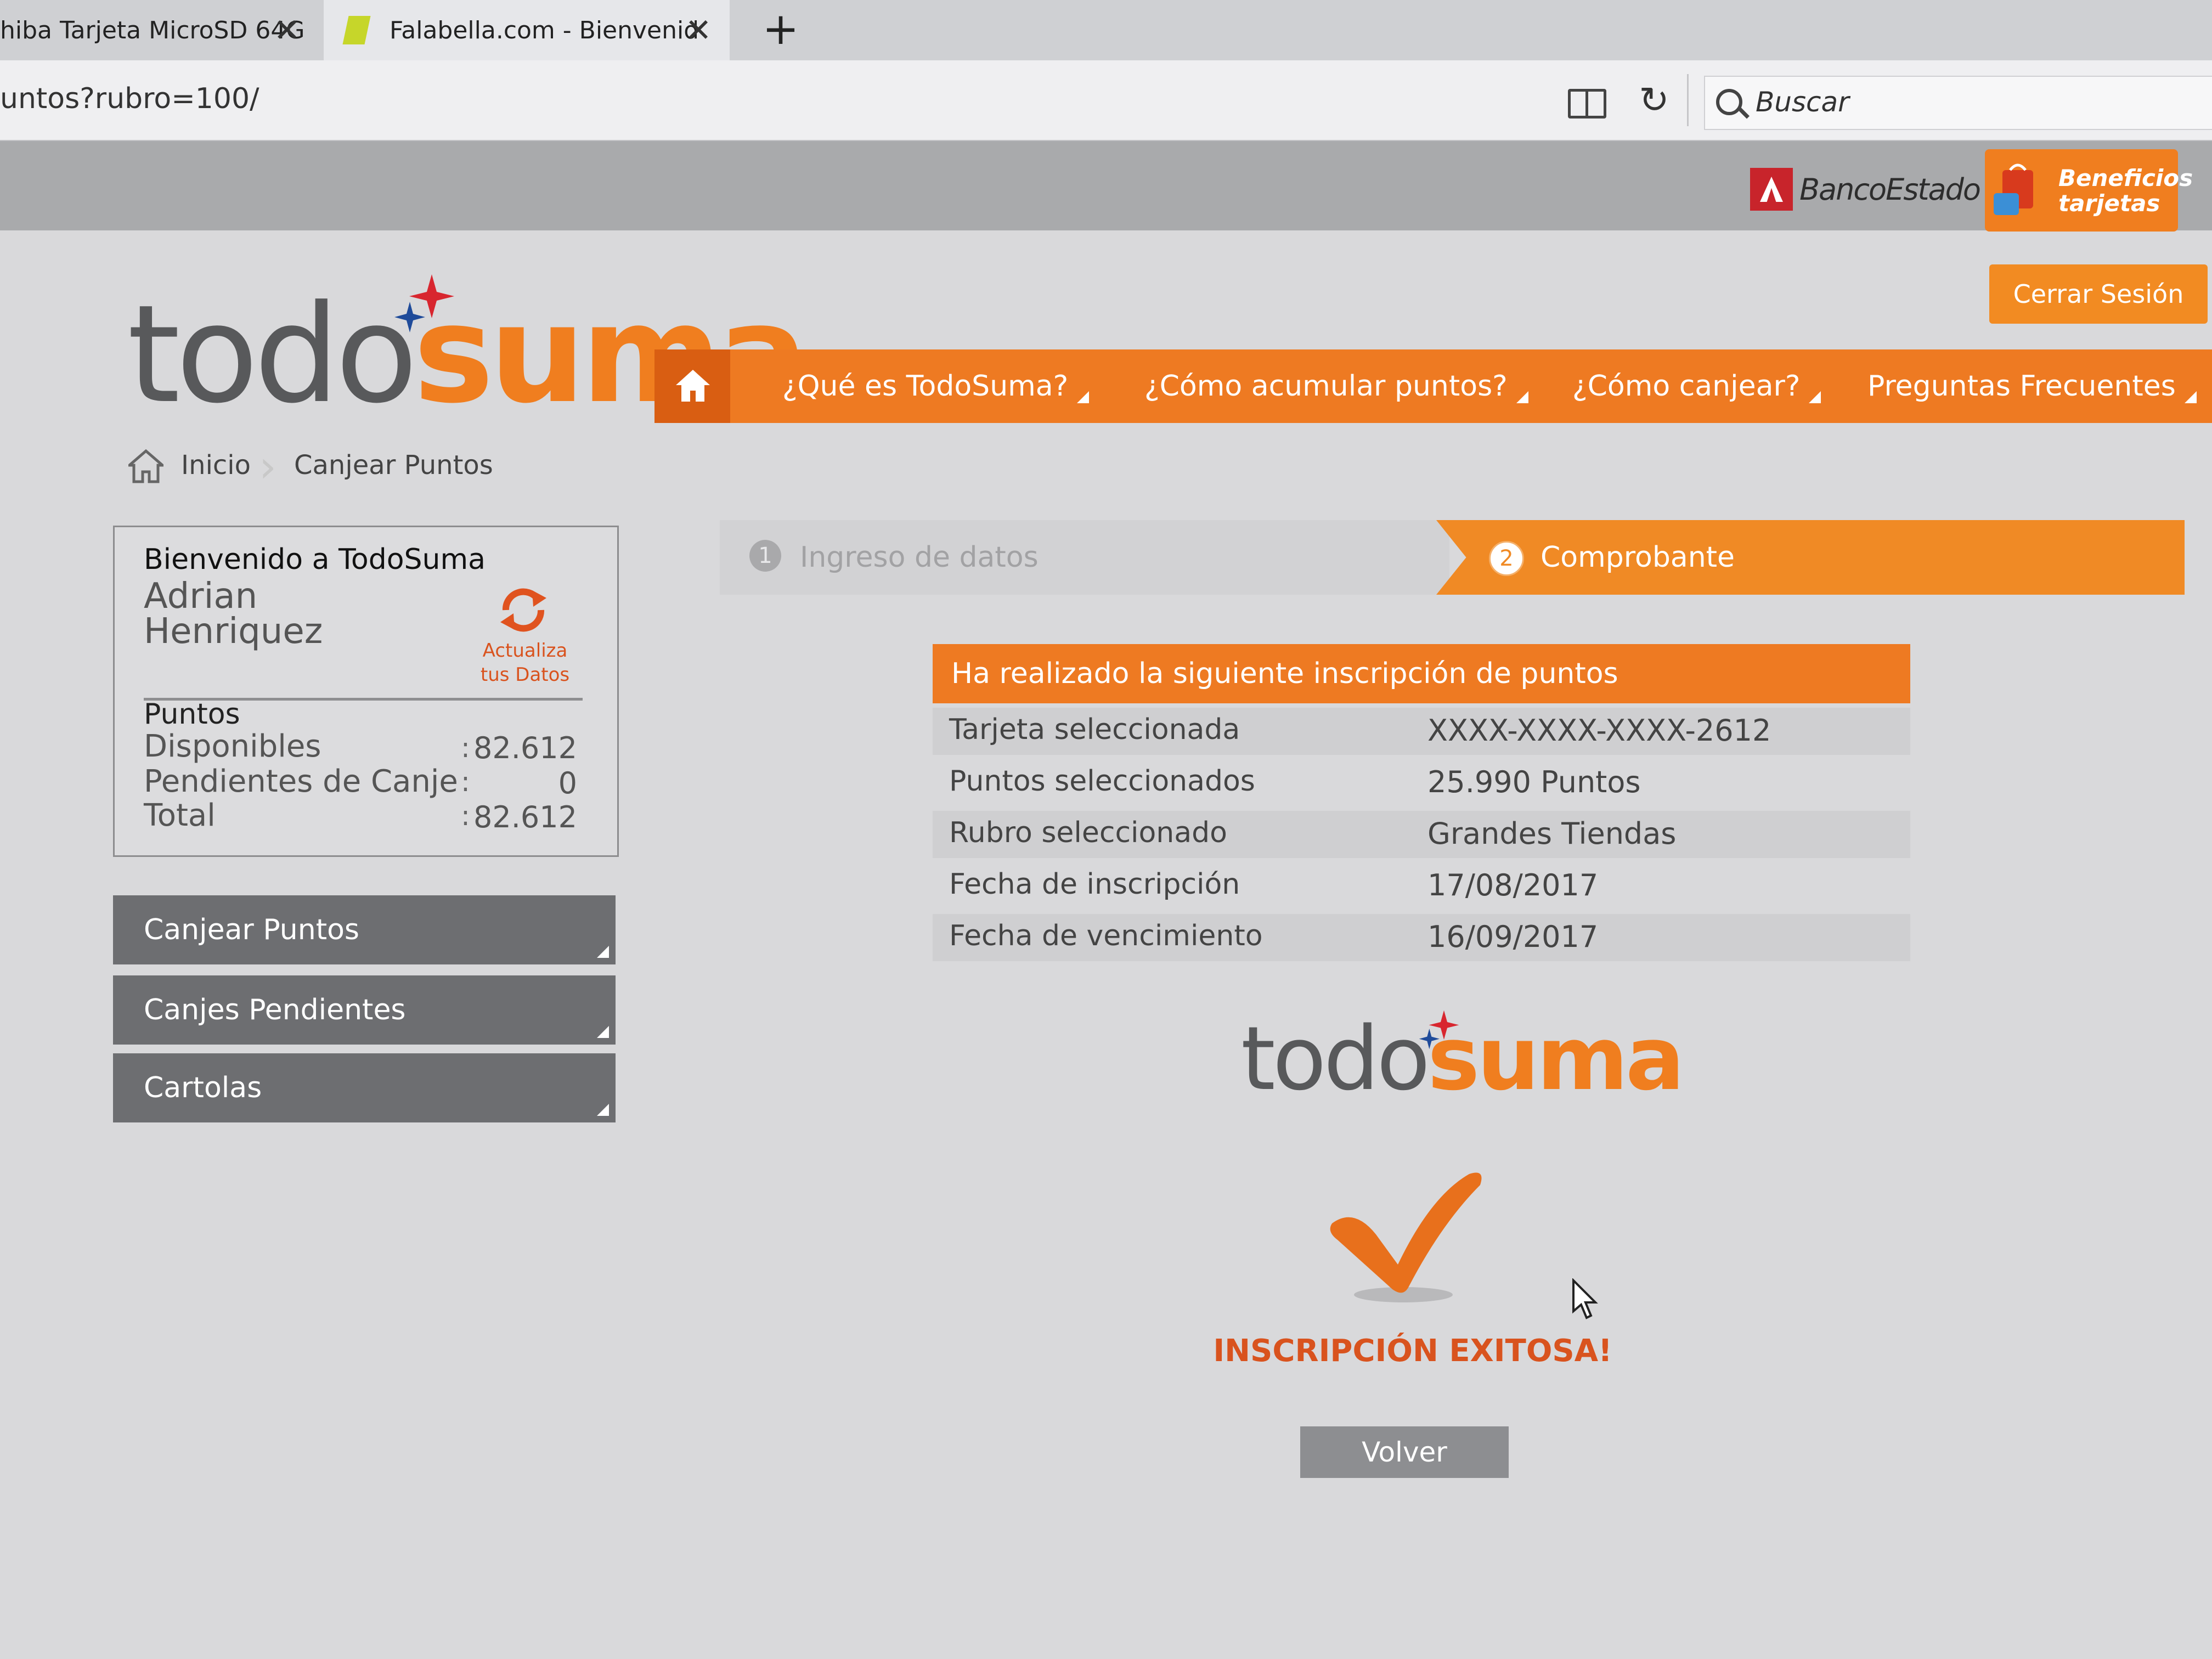  What do you see at coordinates (146, 466) in the screenshot?
I see `breadcrumb-home-icon` at bounding box center [146, 466].